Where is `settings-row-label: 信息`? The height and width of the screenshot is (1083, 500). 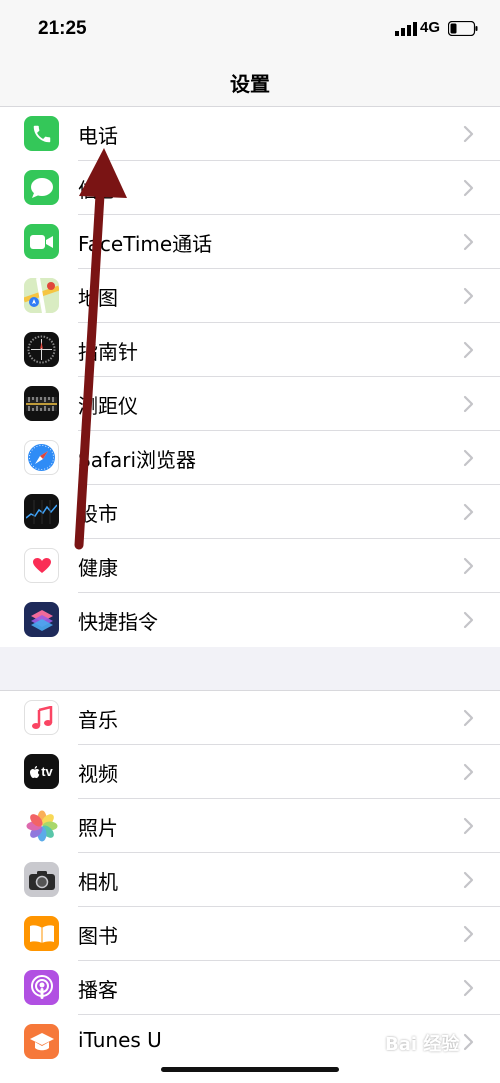 settings-row-label: 信息 is located at coordinates (98, 190).